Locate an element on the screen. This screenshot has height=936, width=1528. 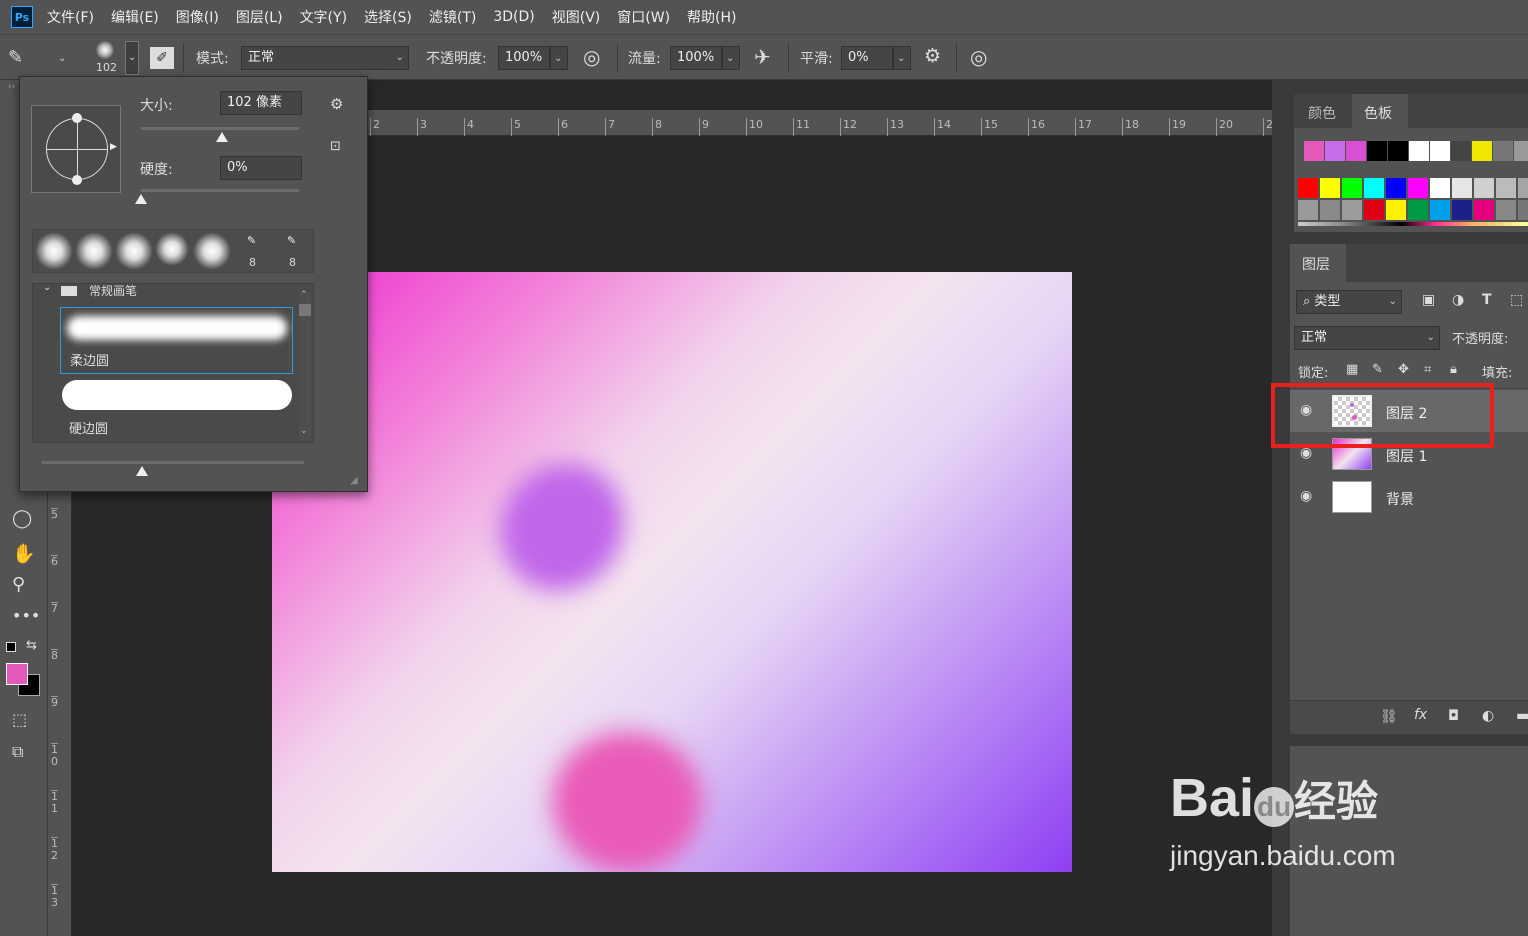
lock-paint-icon: ✎ is located at coordinates (1377, 369).